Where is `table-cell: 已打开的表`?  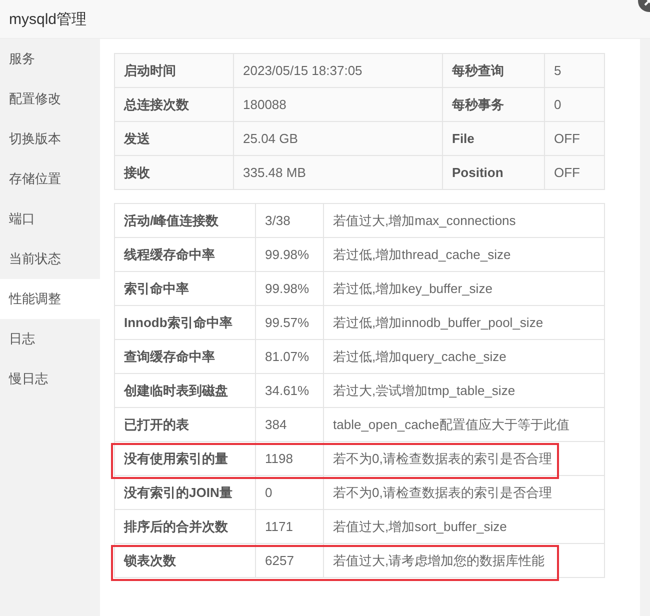
table-cell: 已打开的表 is located at coordinates (185, 425).